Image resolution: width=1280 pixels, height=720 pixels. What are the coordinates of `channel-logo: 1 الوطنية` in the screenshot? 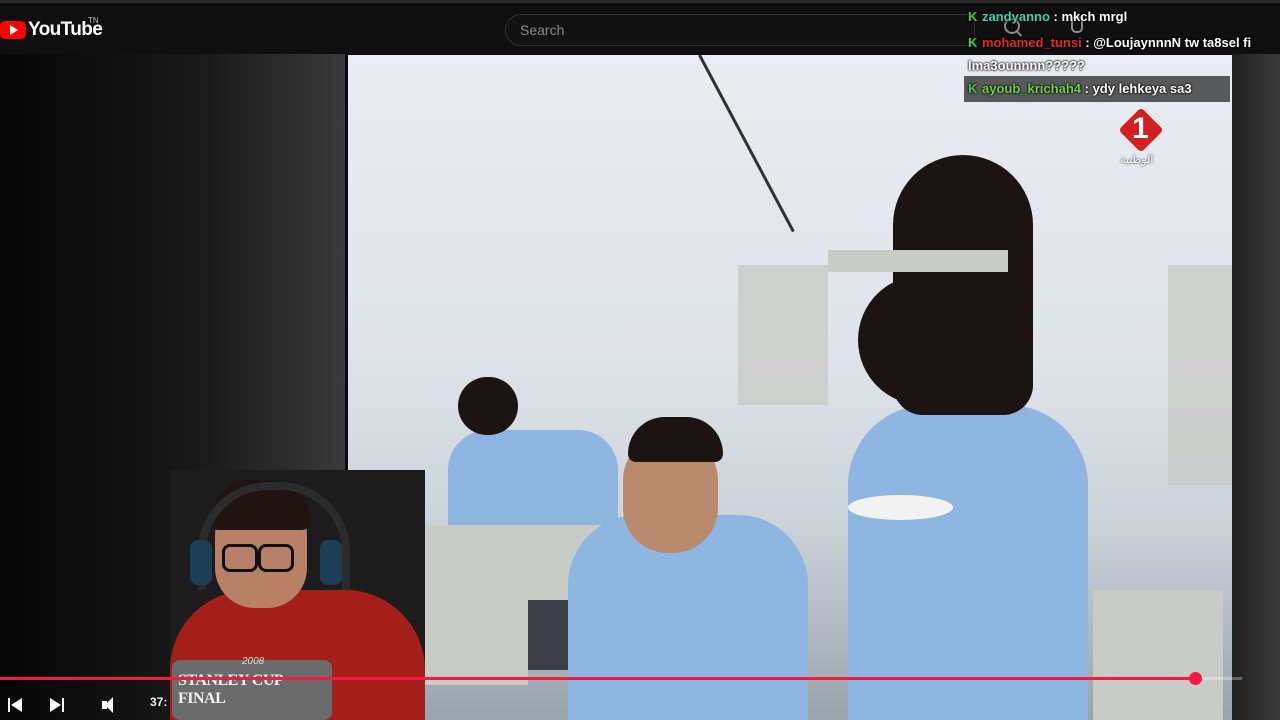 It's located at (1143, 136).